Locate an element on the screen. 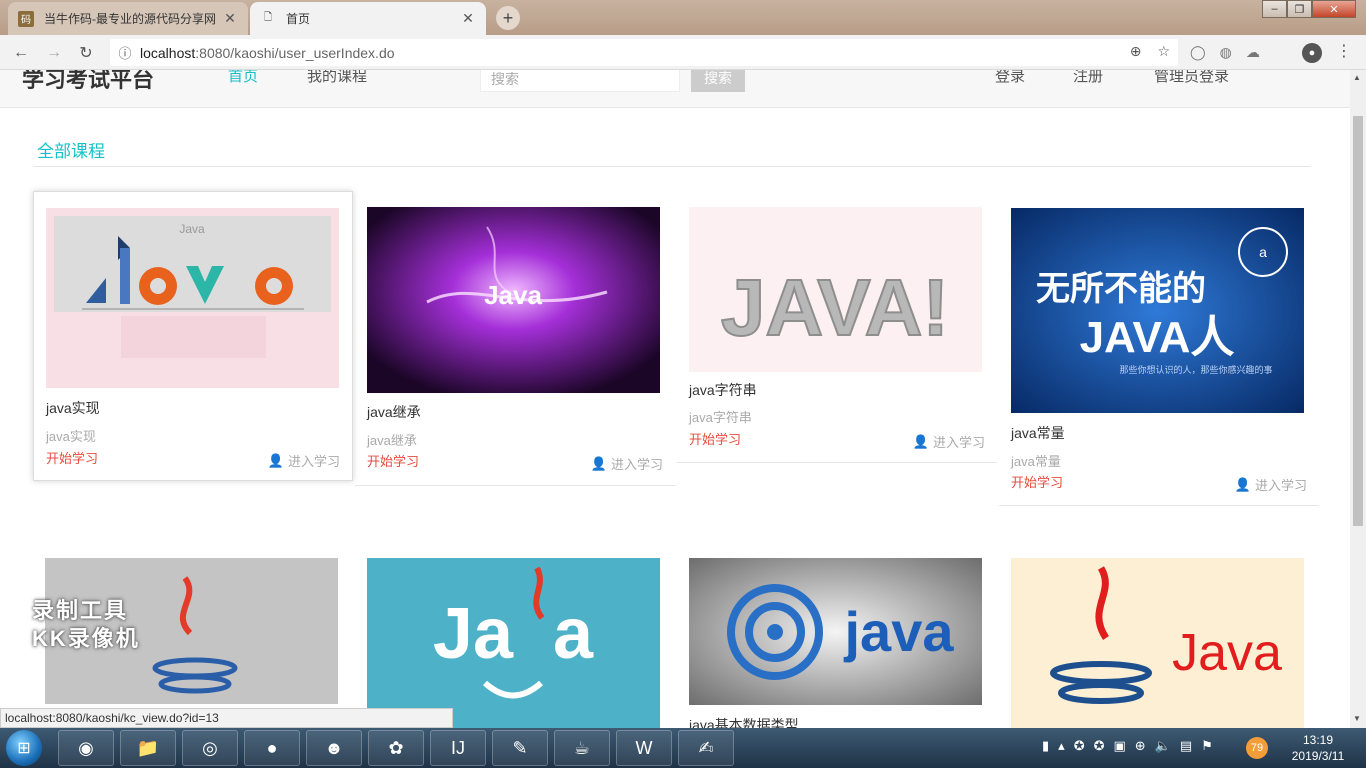 The image size is (1366, 768). taskbar-chrome-icon: ◎ is located at coordinates (210, 748).